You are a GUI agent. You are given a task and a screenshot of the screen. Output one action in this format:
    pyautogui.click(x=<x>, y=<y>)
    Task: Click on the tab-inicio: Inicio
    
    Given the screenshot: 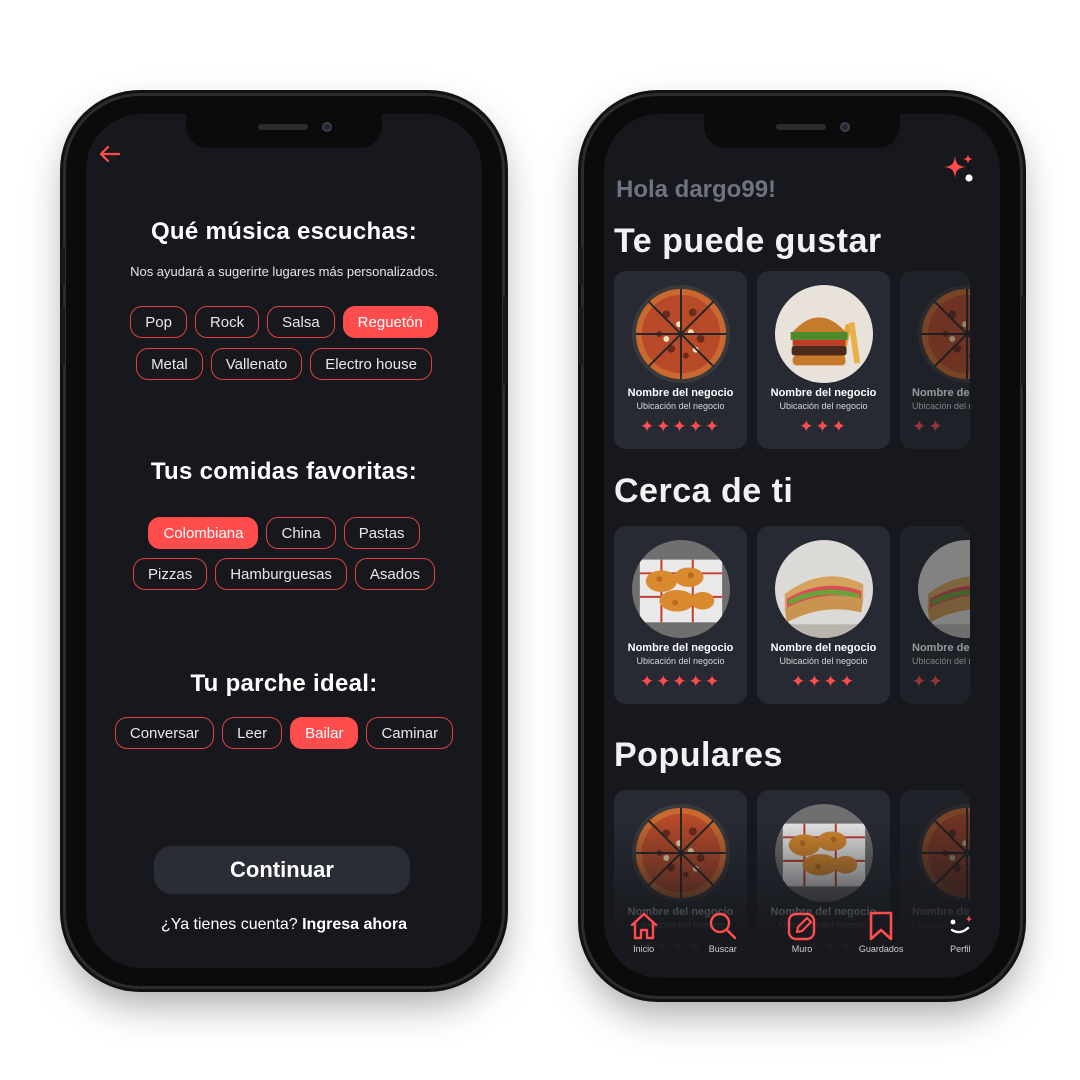 What is the action you would take?
    pyautogui.click(x=644, y=938)
    